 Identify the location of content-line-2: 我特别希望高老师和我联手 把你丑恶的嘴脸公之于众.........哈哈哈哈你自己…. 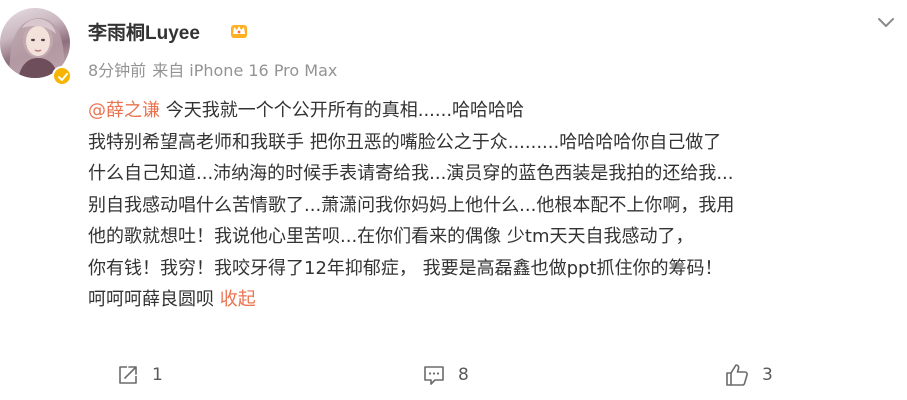
(405, 142).